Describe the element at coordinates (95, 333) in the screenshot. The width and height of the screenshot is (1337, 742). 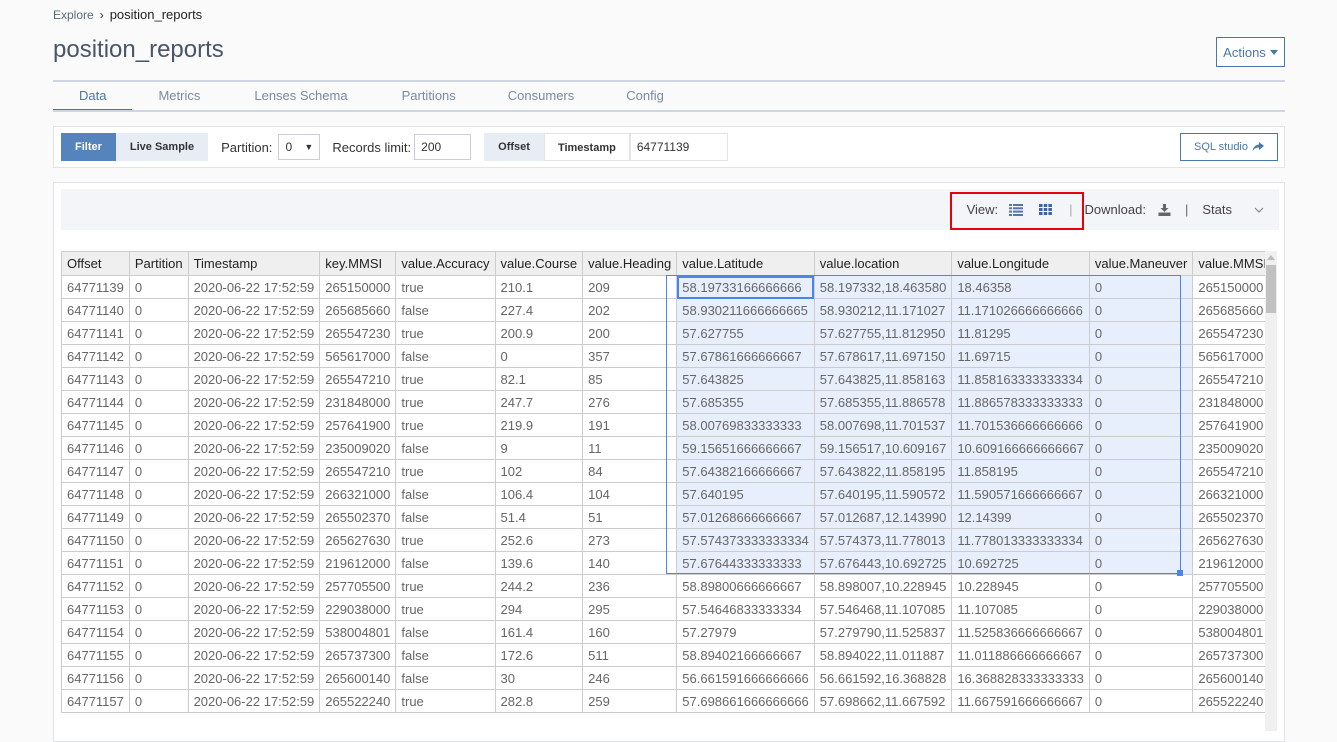
I see `table-cell: 64771141` at that location.